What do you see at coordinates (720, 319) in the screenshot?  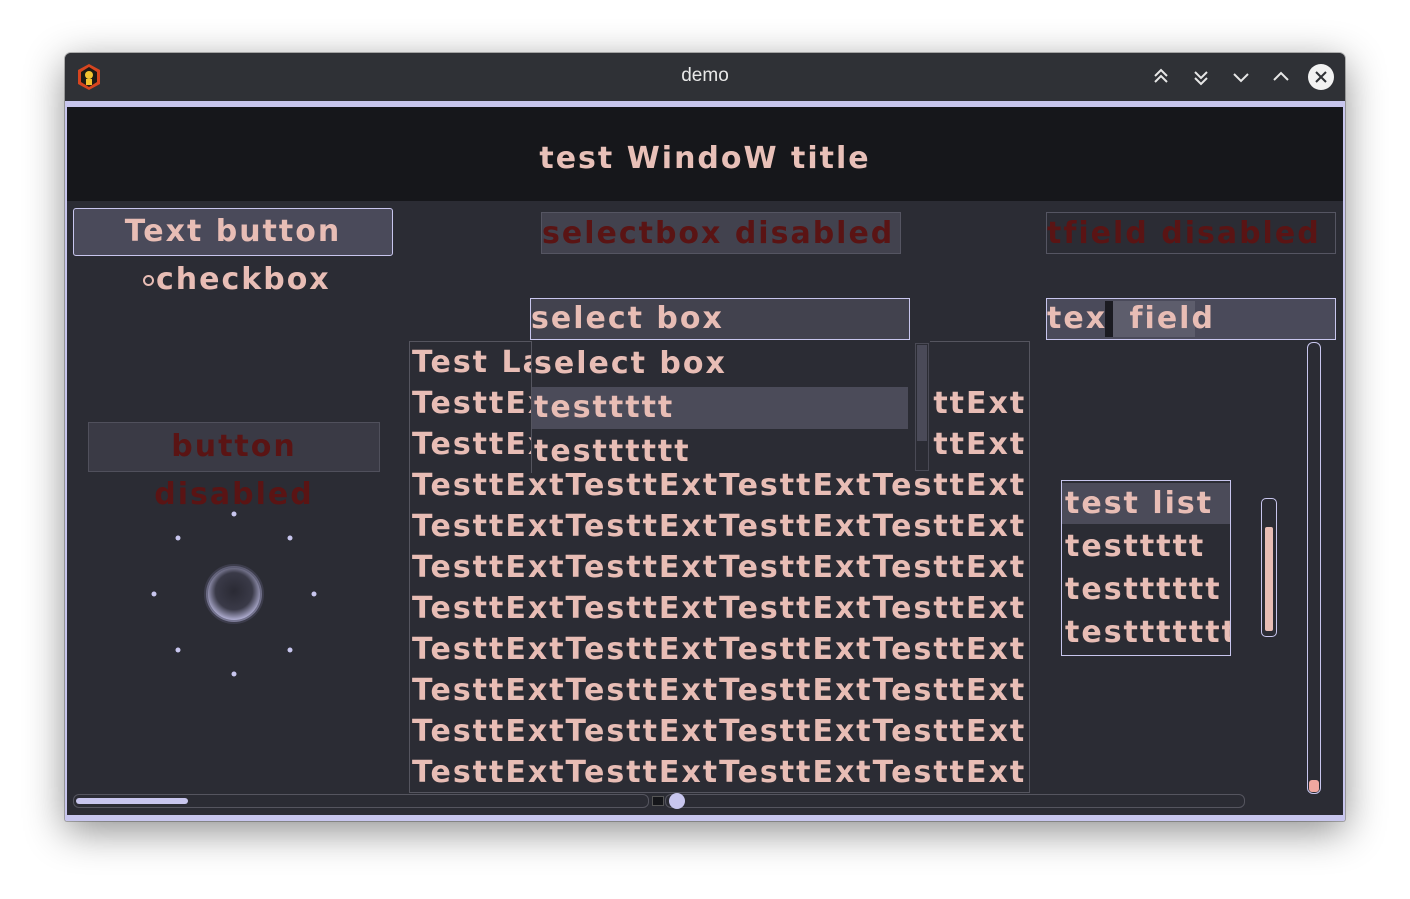 I see `select-box: select box` at bounding box center [720, 319].